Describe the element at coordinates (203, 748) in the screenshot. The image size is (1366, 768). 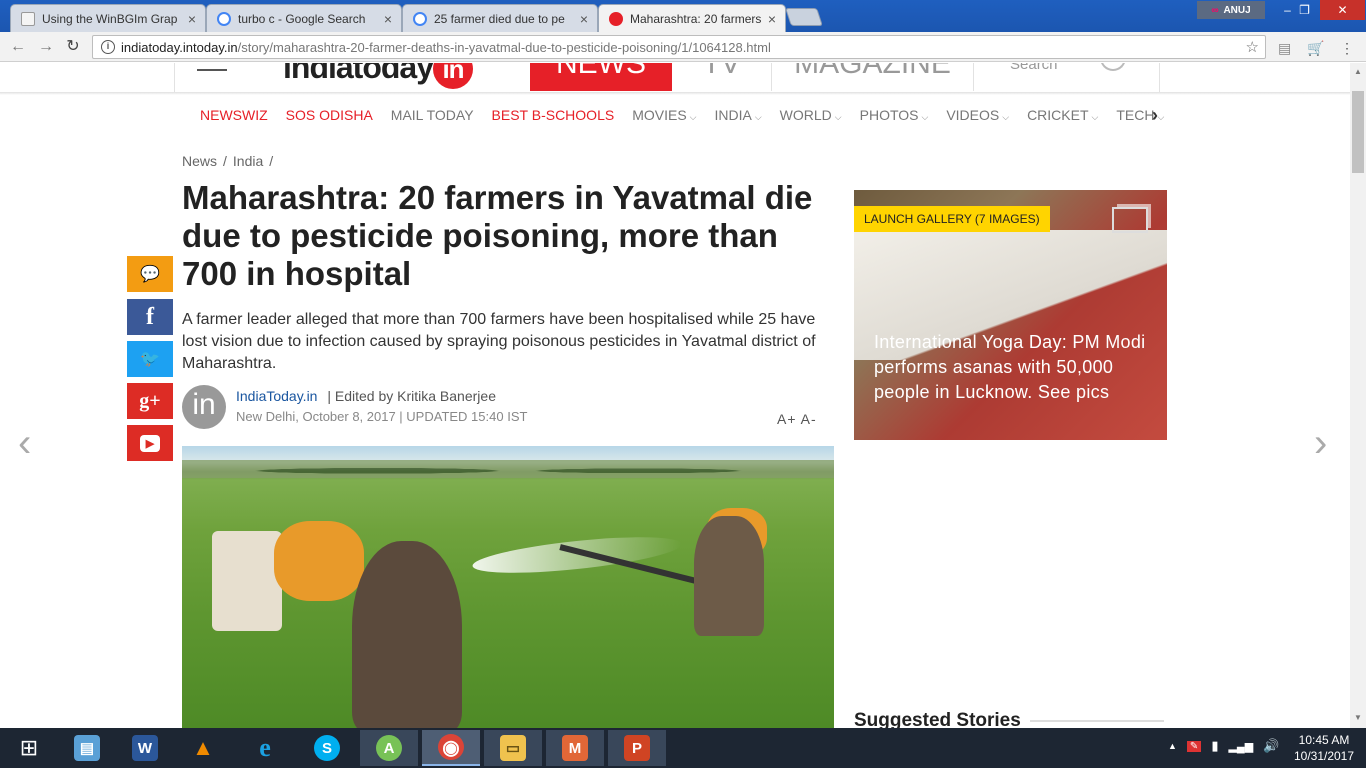
I see `taskbar-vlc: ▲` at that location.